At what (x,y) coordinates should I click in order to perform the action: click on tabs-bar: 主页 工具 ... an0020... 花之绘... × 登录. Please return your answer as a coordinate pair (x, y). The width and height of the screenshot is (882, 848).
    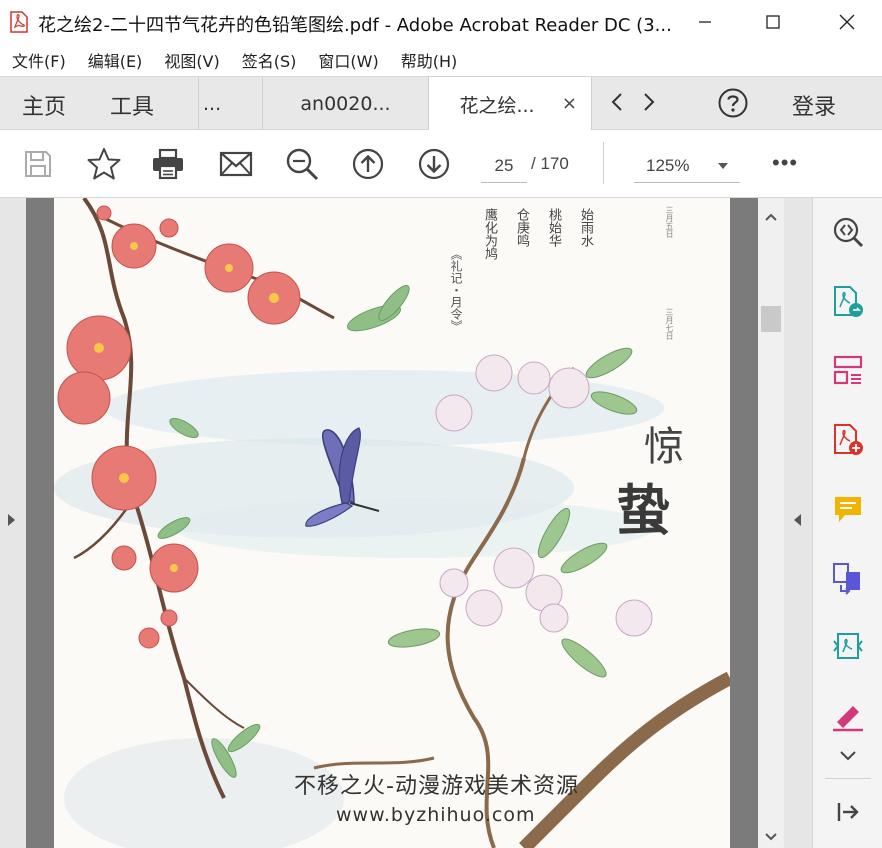
    Looking at the image, I should click on (441, 103).